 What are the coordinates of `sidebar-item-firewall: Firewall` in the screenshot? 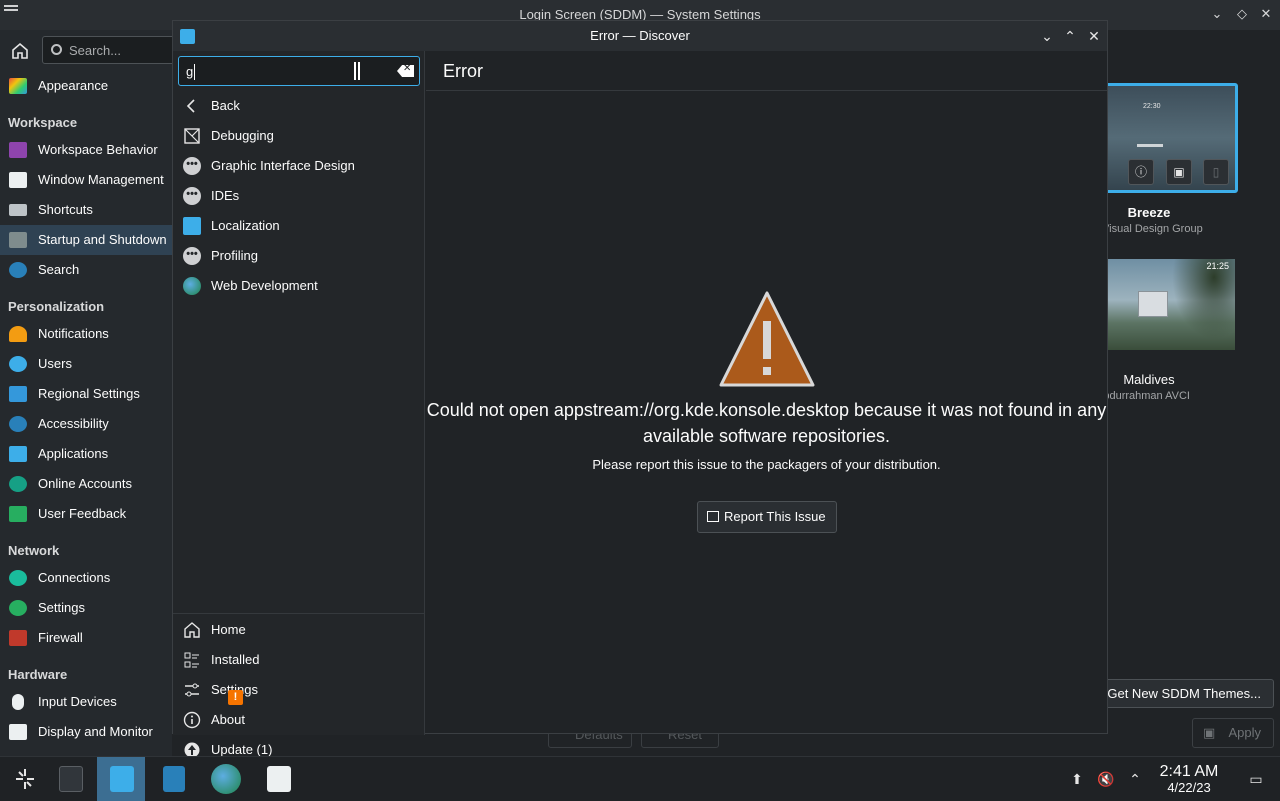 It's located at (86, 638).